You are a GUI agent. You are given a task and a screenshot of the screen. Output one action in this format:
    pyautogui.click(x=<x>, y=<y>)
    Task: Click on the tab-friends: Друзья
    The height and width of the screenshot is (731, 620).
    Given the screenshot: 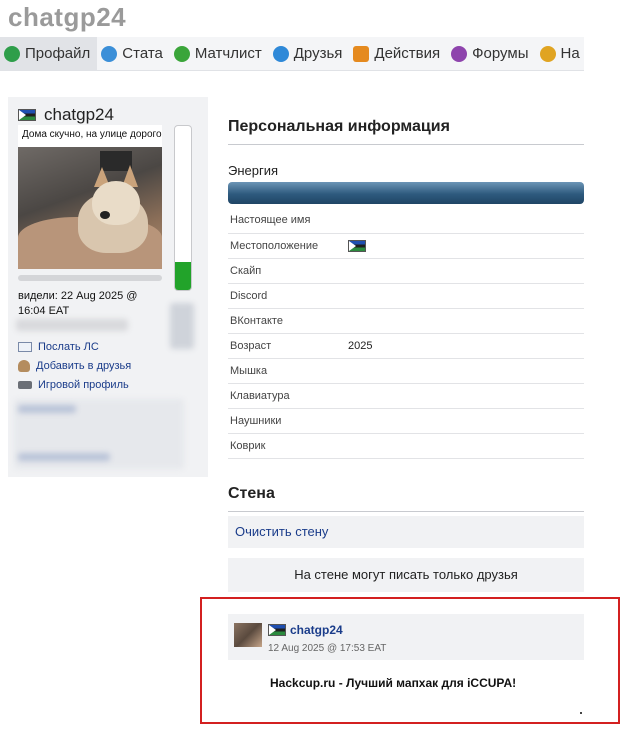 What is the action you would take?
    pyautogui.click(x=309, y=53)
    